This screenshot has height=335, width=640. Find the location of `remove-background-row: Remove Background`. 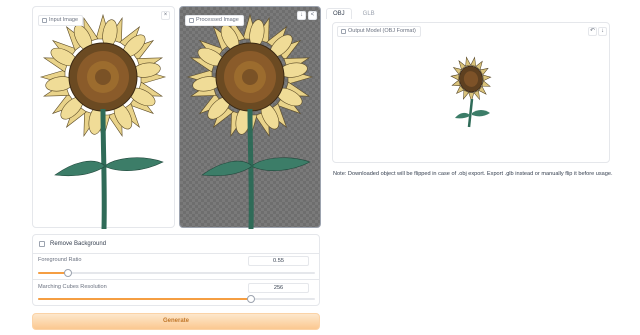

remove-background-row: Remove Background is located at coordinates (72, 244).